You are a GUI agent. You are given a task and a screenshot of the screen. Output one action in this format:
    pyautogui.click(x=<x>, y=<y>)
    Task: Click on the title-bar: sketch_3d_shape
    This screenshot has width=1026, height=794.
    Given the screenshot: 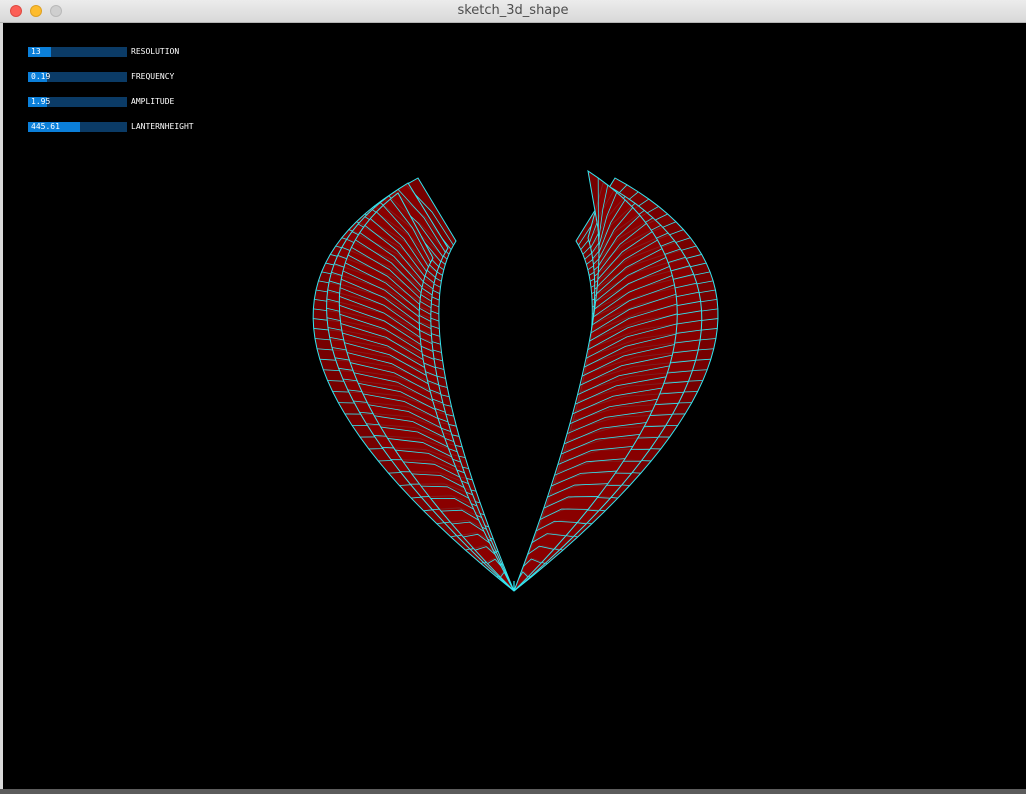 What is the action you would take?
    pyautogui.click(x=513, y=11)
    